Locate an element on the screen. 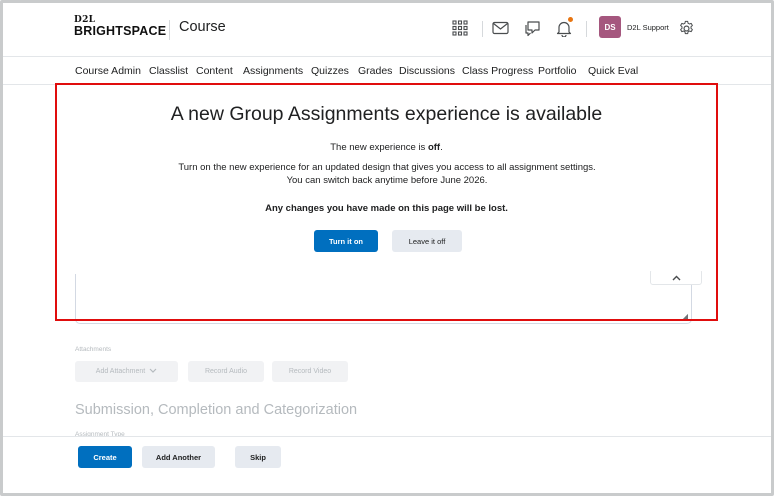 The image size is (774, 496). create-button: Create is located at coordinates (105, 457).